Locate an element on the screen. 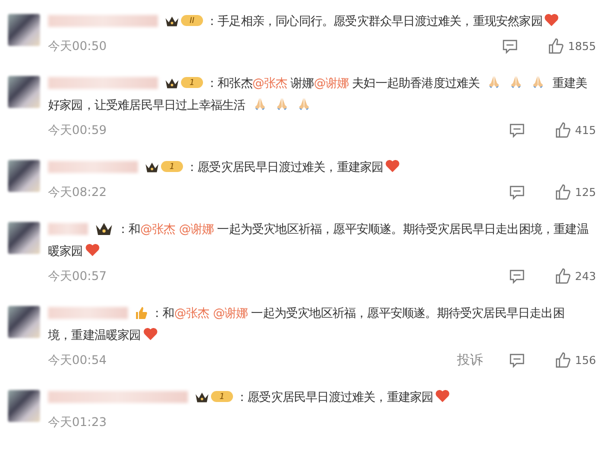 This screenshot has width=600, height=450. comment-time: 今天00:54 is located at coordinates (78, 360).